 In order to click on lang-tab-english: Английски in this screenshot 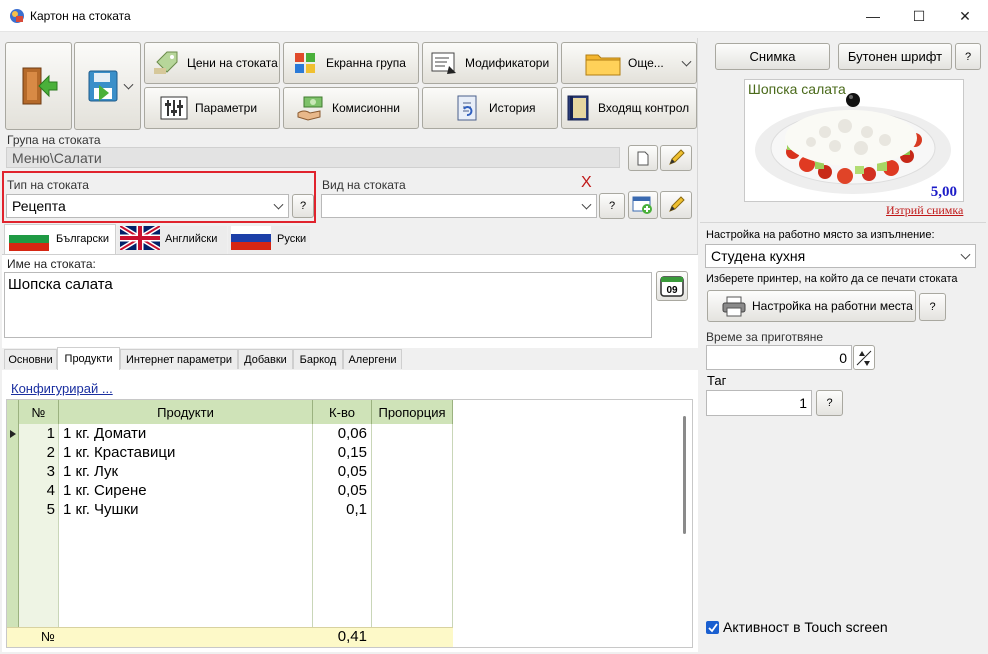, I will do `click(172, 240)`.